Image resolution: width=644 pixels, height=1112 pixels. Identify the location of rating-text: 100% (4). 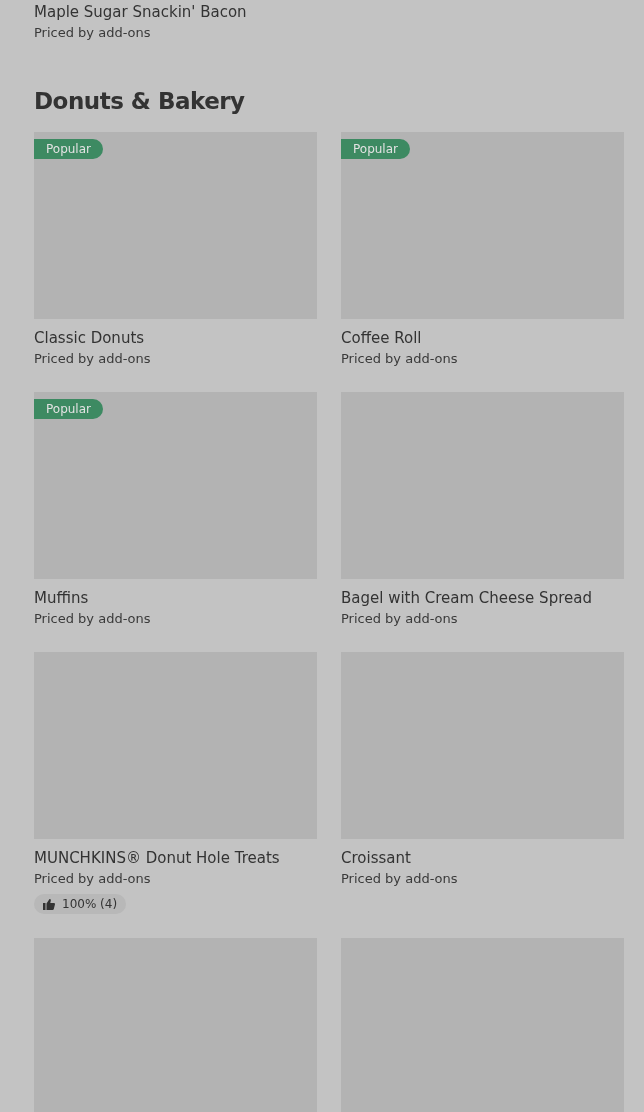
(90, 904).